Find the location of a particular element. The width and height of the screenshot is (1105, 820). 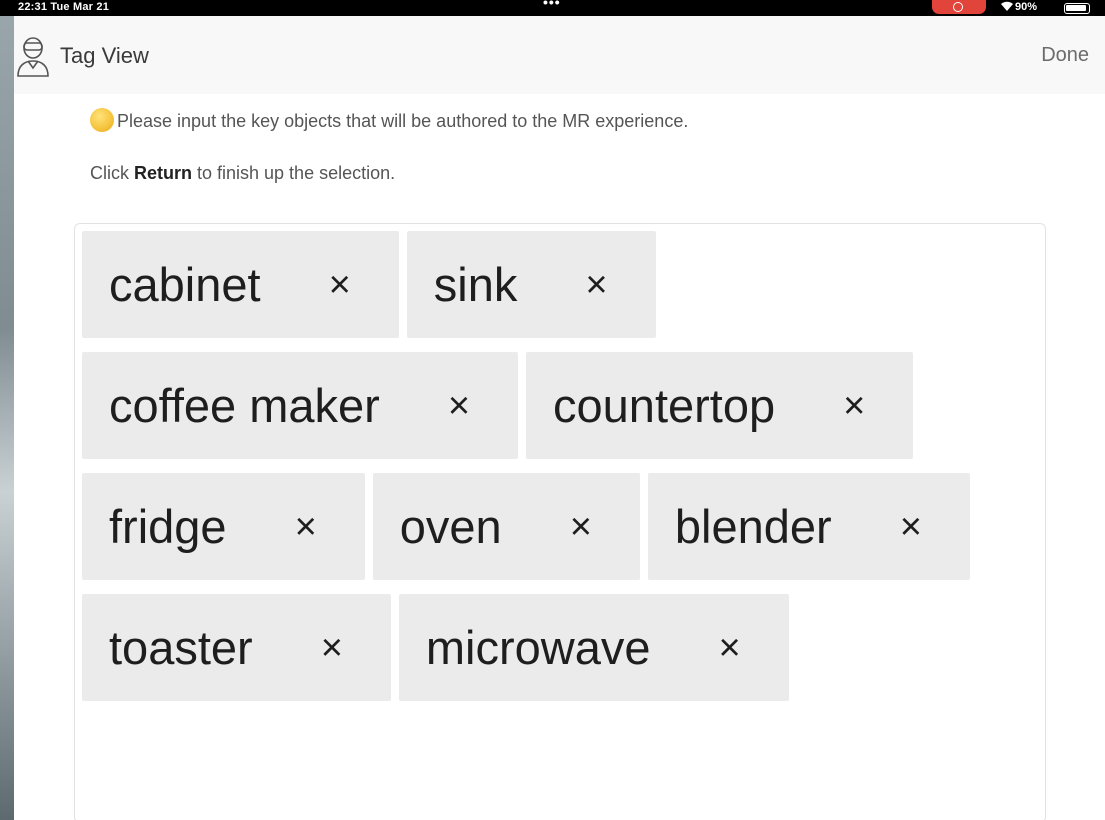

multitasking-dots-icon: ••• is located at coordinates (552, 5).